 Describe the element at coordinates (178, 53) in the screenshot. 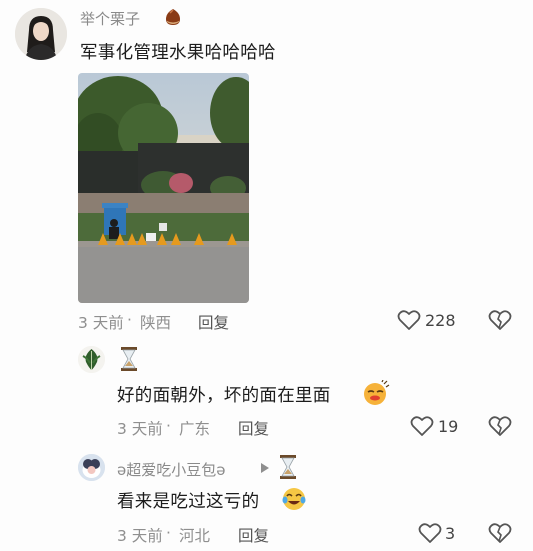

I see `comment-text: 军事化管理水果哈哈哈哈` at that location.